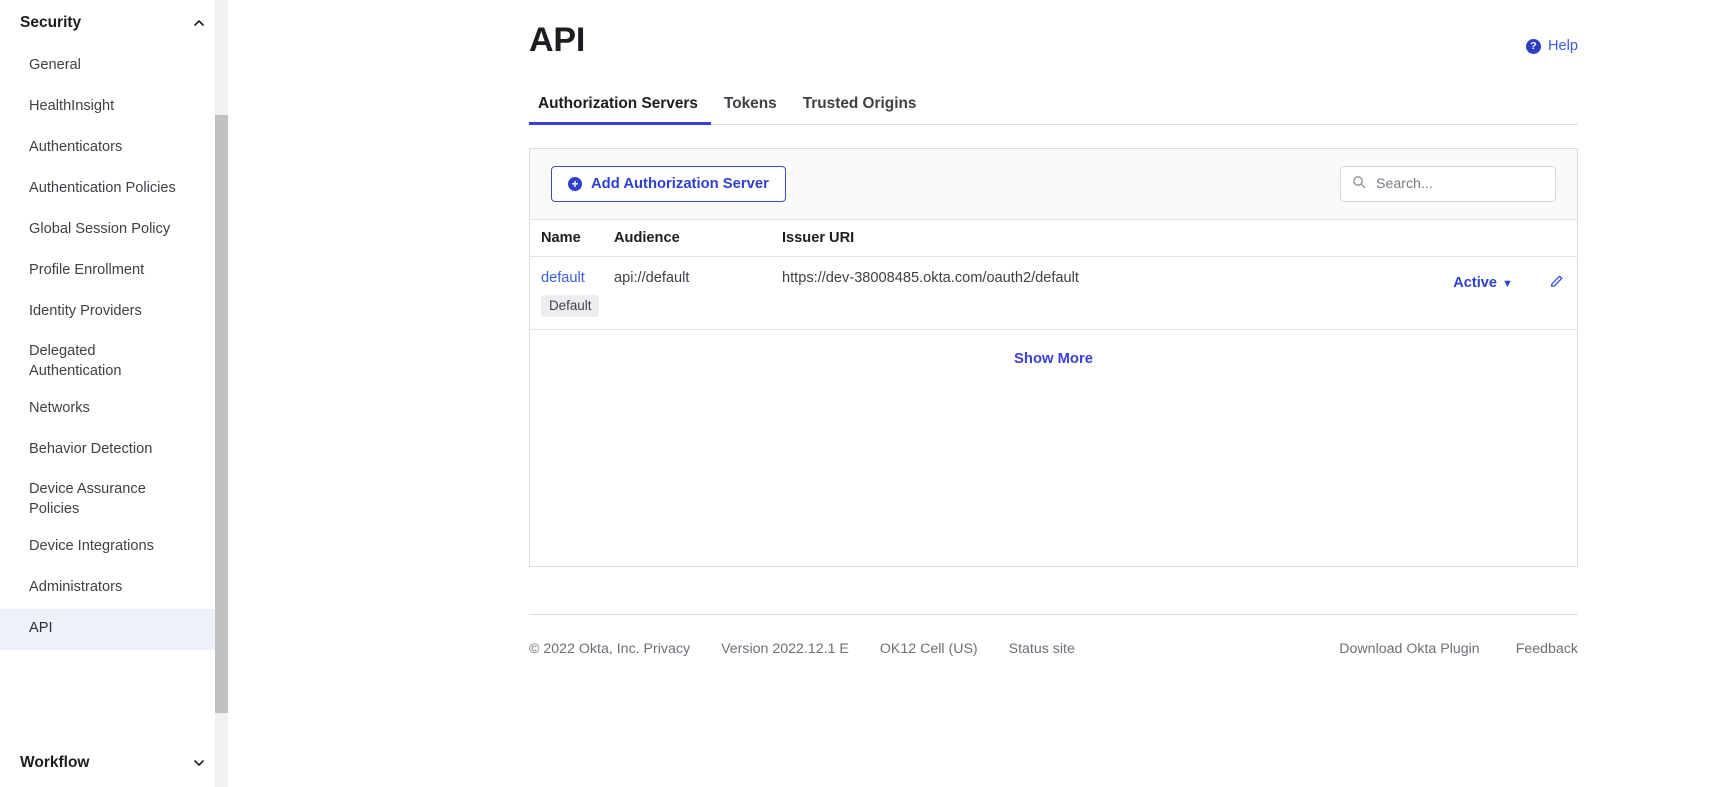 The width and height of the screenshot is (1733, 787). I want to click on column-header-issuer-uri: Issuer URI, so click(1087, 238).